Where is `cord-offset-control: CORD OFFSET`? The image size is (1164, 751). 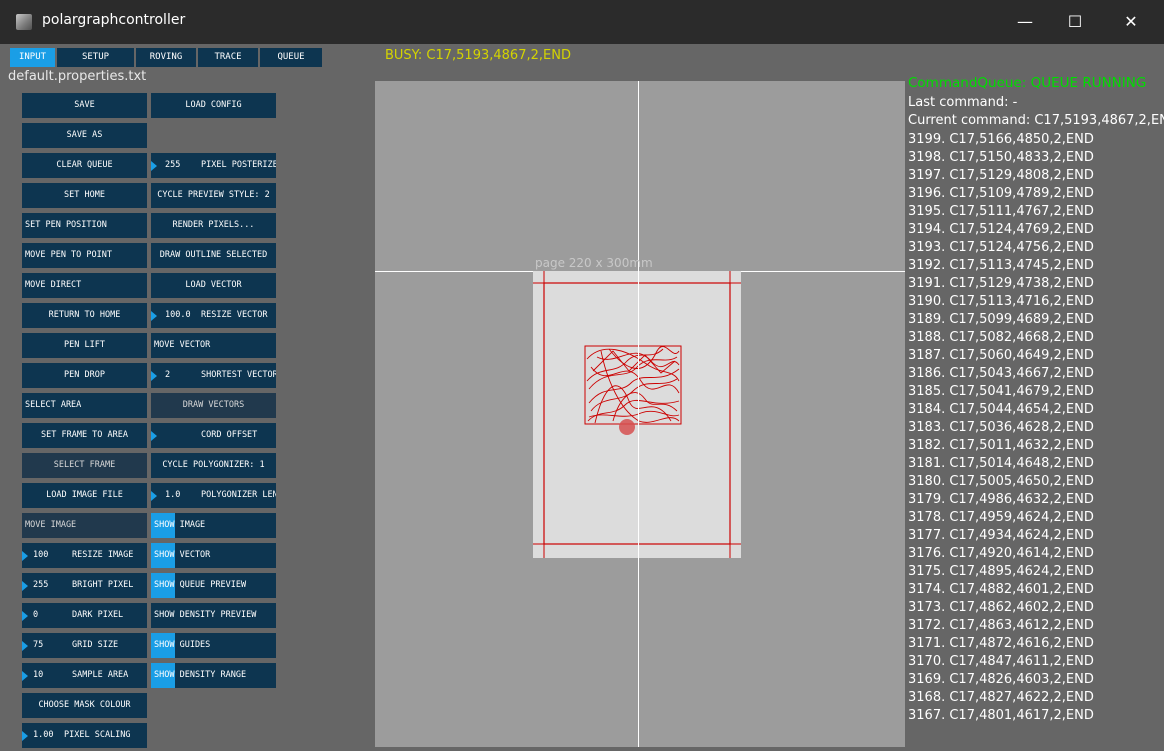 cord-offset-control: CORD OFFSET is located at coordinates (213, 435).